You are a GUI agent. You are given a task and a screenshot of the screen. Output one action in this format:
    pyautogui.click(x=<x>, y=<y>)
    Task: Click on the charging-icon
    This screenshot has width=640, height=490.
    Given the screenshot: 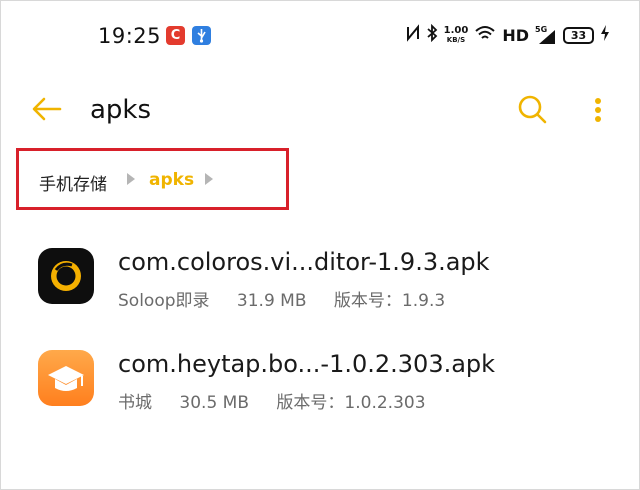 What is the action you would take?
    pyautogui.click(x=605, y=35)
    